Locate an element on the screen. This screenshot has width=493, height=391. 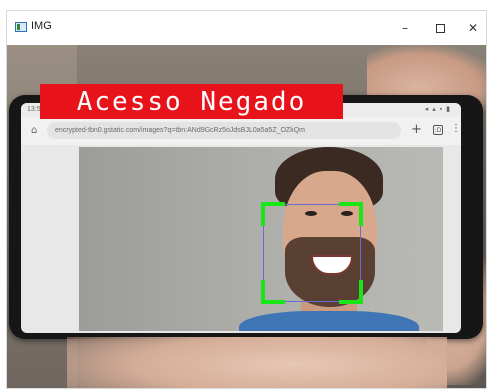
minimize-button: – is located at coordinates (405, 28).